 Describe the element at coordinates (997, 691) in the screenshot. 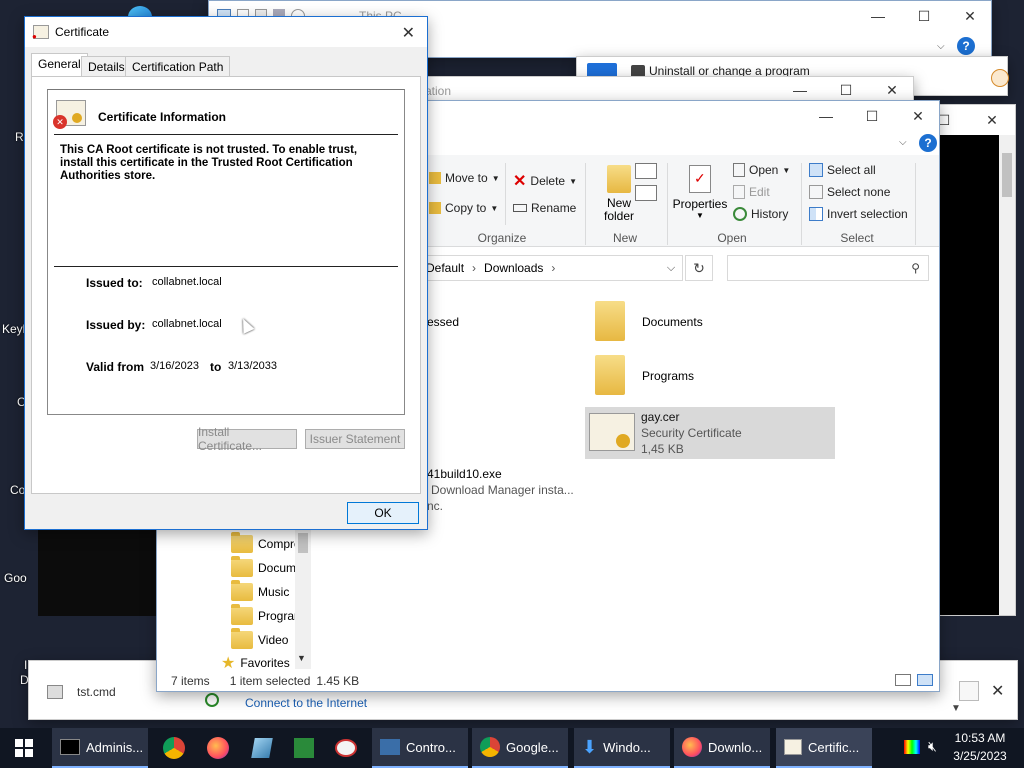

I see `close-icon: ✕` at that location.